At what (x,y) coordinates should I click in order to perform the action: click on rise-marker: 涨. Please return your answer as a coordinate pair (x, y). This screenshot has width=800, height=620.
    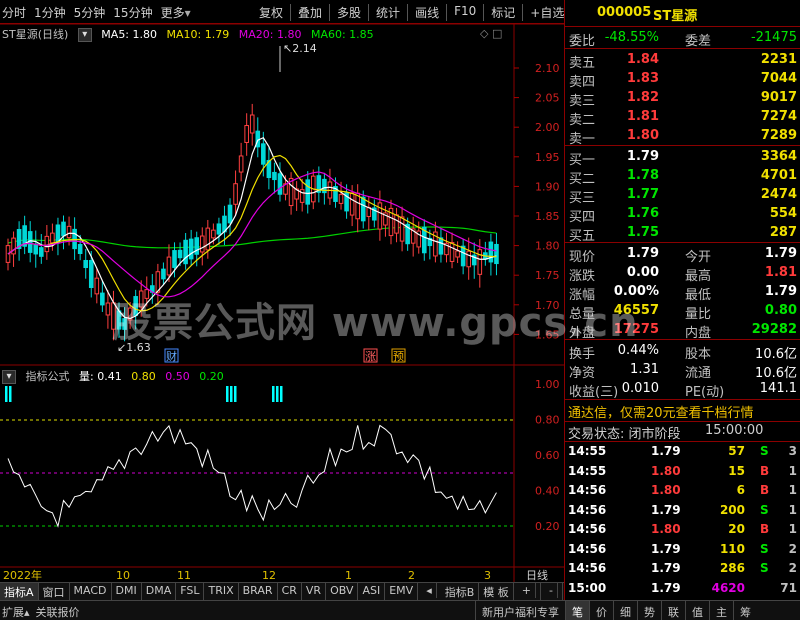
    Looking at the image, I should click on (370, 356).